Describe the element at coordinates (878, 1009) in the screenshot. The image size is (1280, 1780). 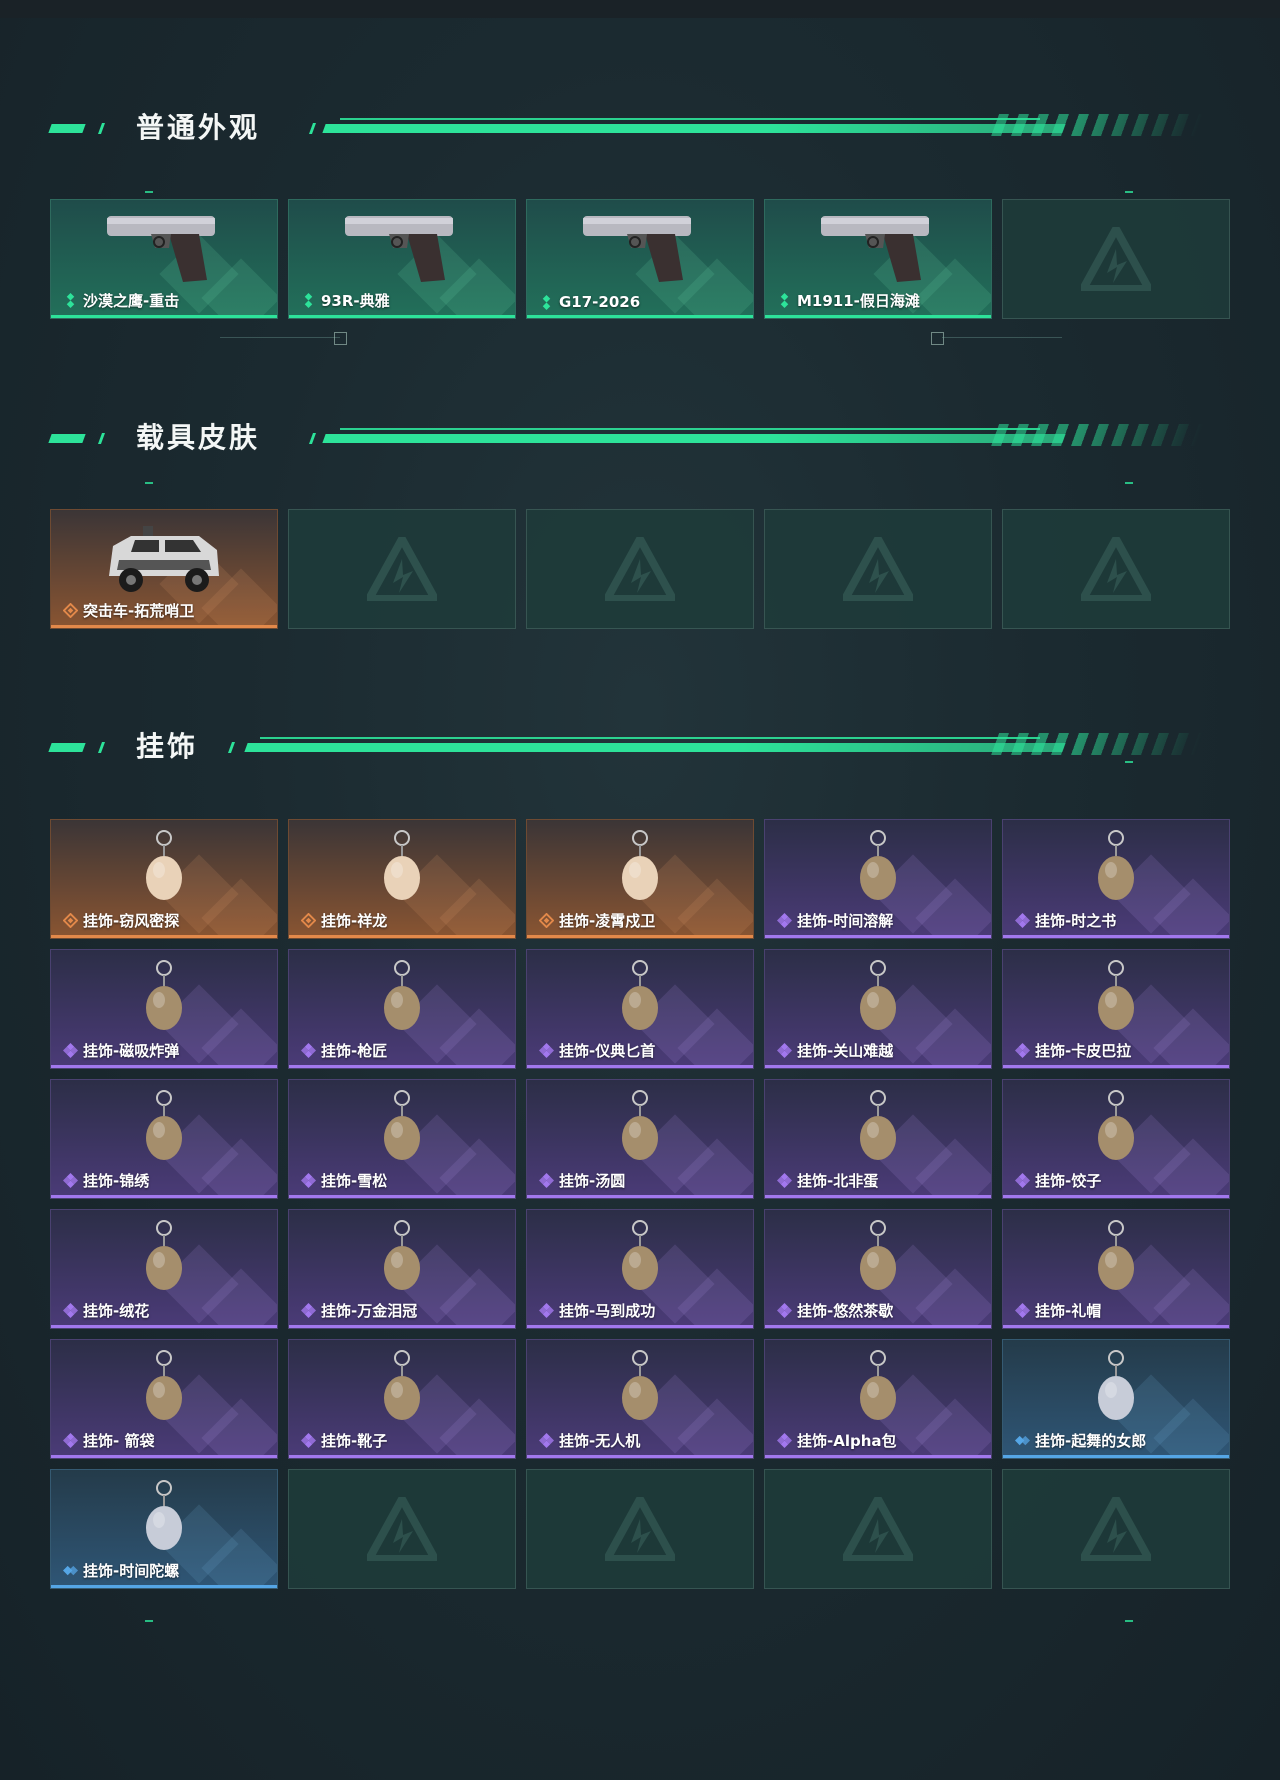
I see `item-card: 挂饰-关山难越` at that location.